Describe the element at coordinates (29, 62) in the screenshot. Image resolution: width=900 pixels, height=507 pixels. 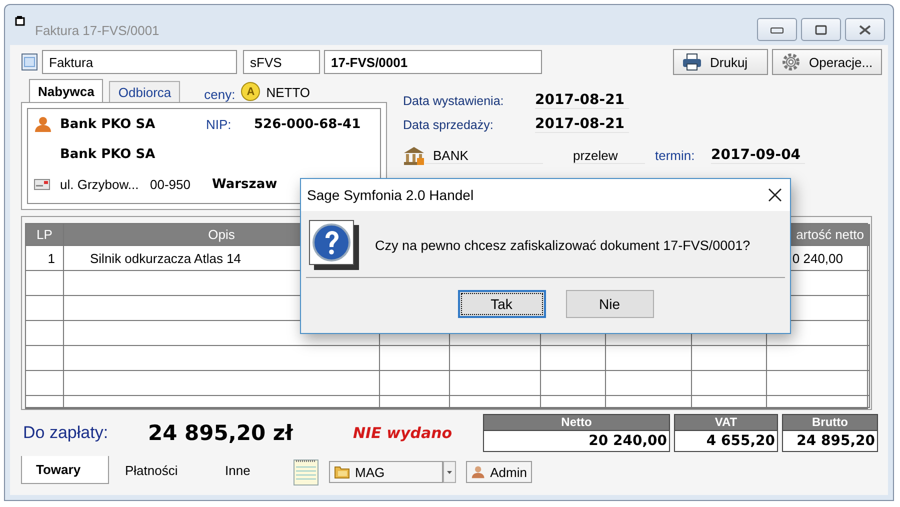
I see `document-icon` at that location.